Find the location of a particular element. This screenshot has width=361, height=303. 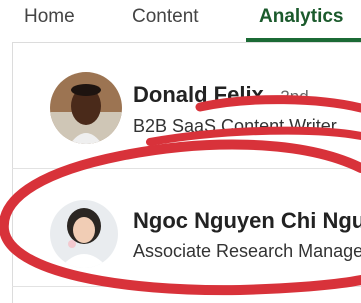

tab-analytics: Analytics is located at coordinates (301, 17).